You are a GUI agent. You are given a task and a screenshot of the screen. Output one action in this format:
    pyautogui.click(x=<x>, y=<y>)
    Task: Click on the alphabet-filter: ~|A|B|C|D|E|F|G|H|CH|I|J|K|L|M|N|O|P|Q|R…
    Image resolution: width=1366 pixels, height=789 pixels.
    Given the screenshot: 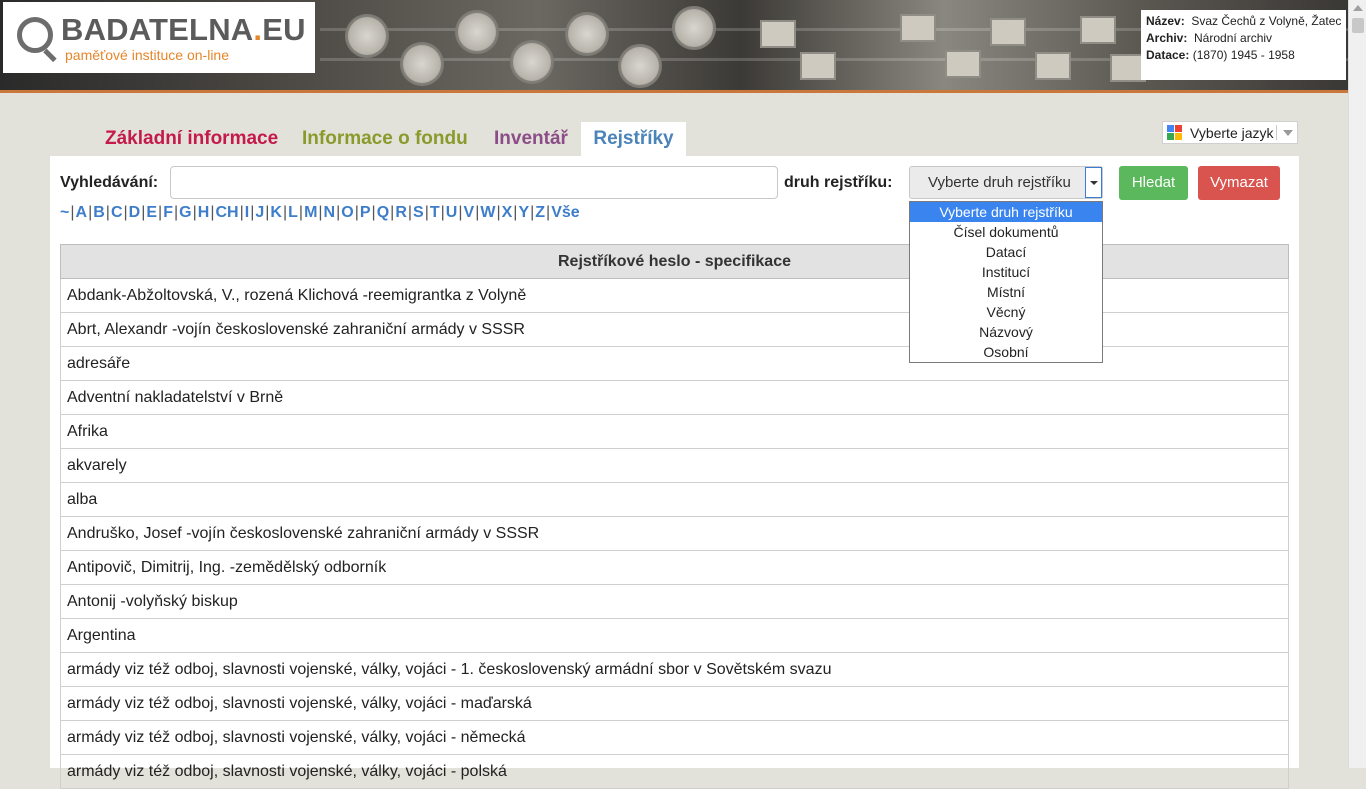 What is the action you would take?
    pyautogui.click(x=320, y=213)
    